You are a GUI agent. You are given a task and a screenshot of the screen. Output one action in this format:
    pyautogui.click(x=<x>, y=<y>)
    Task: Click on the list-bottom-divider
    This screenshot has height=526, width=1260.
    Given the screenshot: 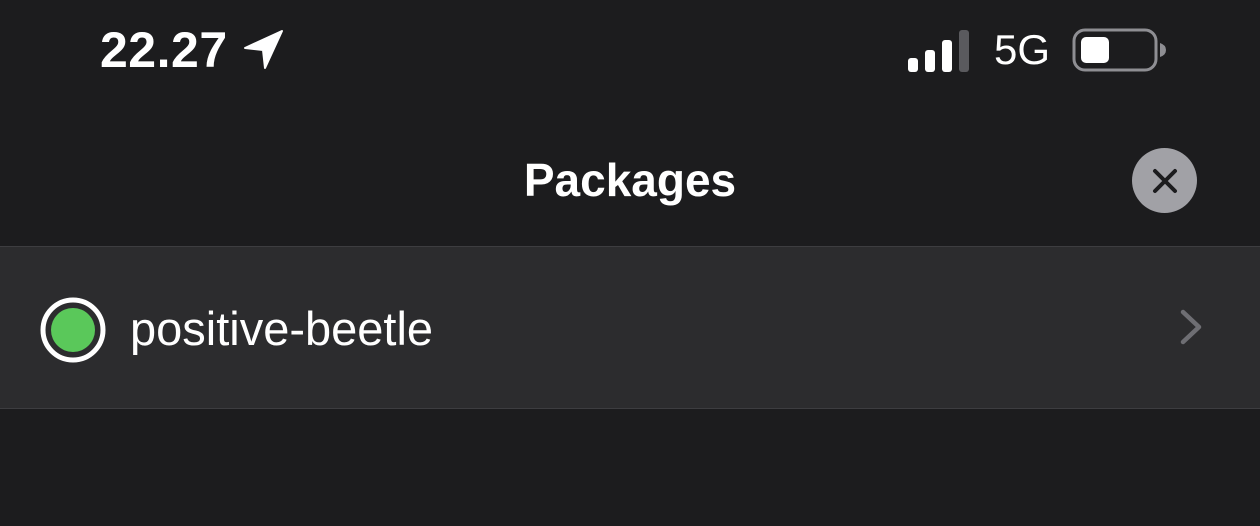 What is the action you would take?
    pyautogui.click(x=630, y=408)
    